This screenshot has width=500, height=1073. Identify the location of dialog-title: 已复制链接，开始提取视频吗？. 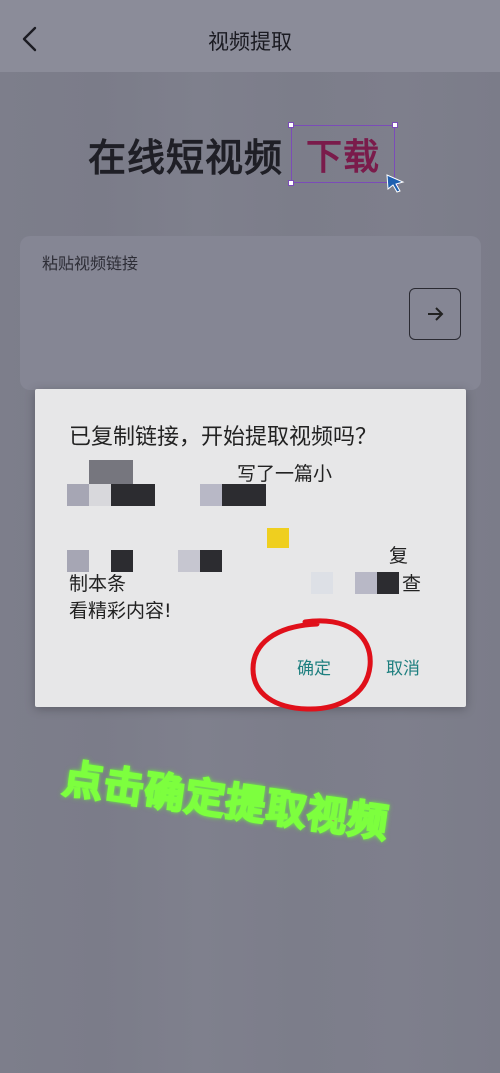
(223, 437).